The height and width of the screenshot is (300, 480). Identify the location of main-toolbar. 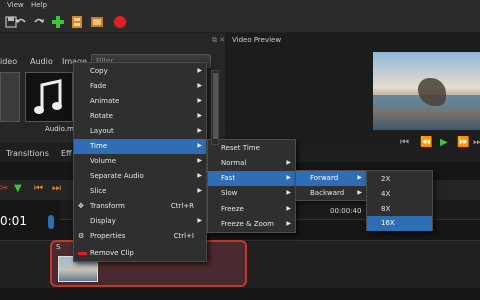
(240, 22).